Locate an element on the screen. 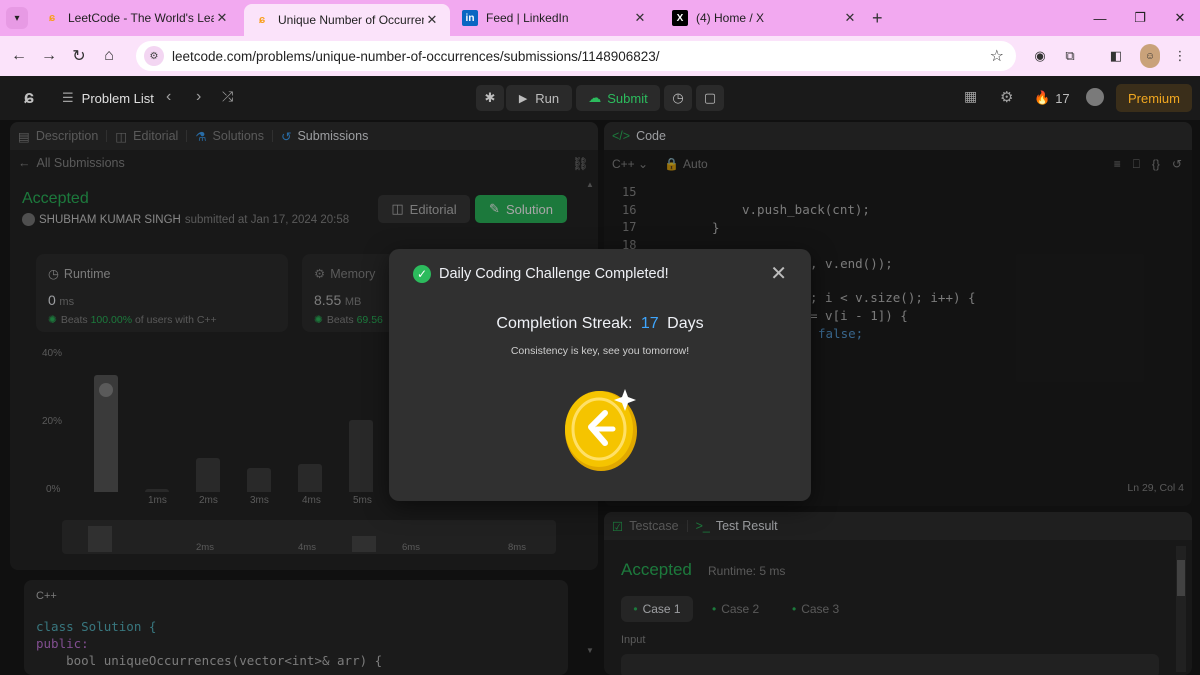 The width and height of the screenshot is (1200, 675). completion-streak: Completion Streak: 17 Days is located at coordinates (600, 323).